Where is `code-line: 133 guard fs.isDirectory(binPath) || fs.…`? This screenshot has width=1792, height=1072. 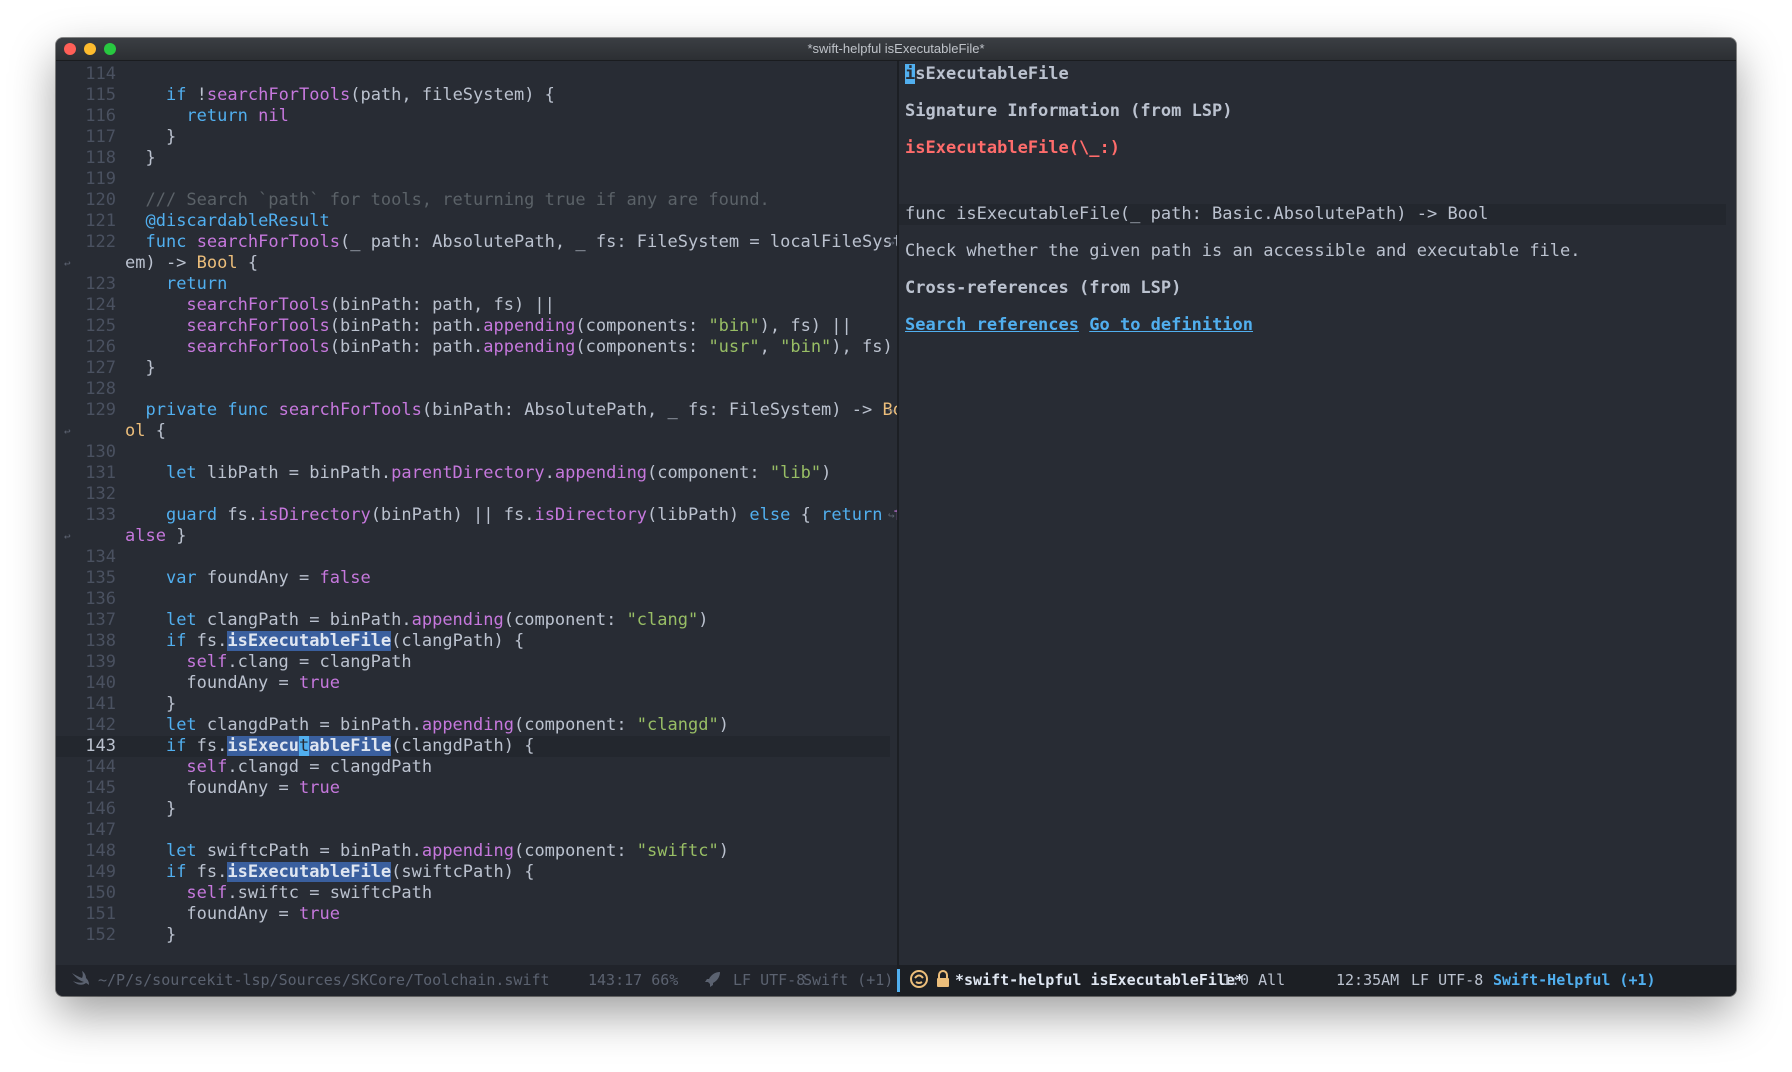
code-line: 133 guard fs.isDirectory(binPath) || fs.… is located at coordinates (476, 515).